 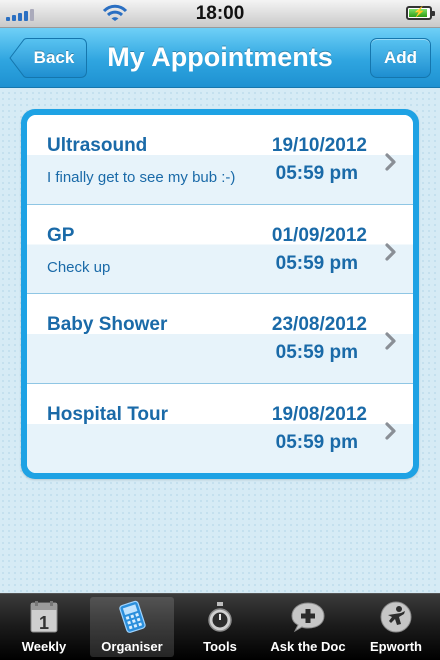 What do you see at coordinates (220, 617) in the screenshot?
I see `stopwatch-icon` at bounding box center [220, 617].